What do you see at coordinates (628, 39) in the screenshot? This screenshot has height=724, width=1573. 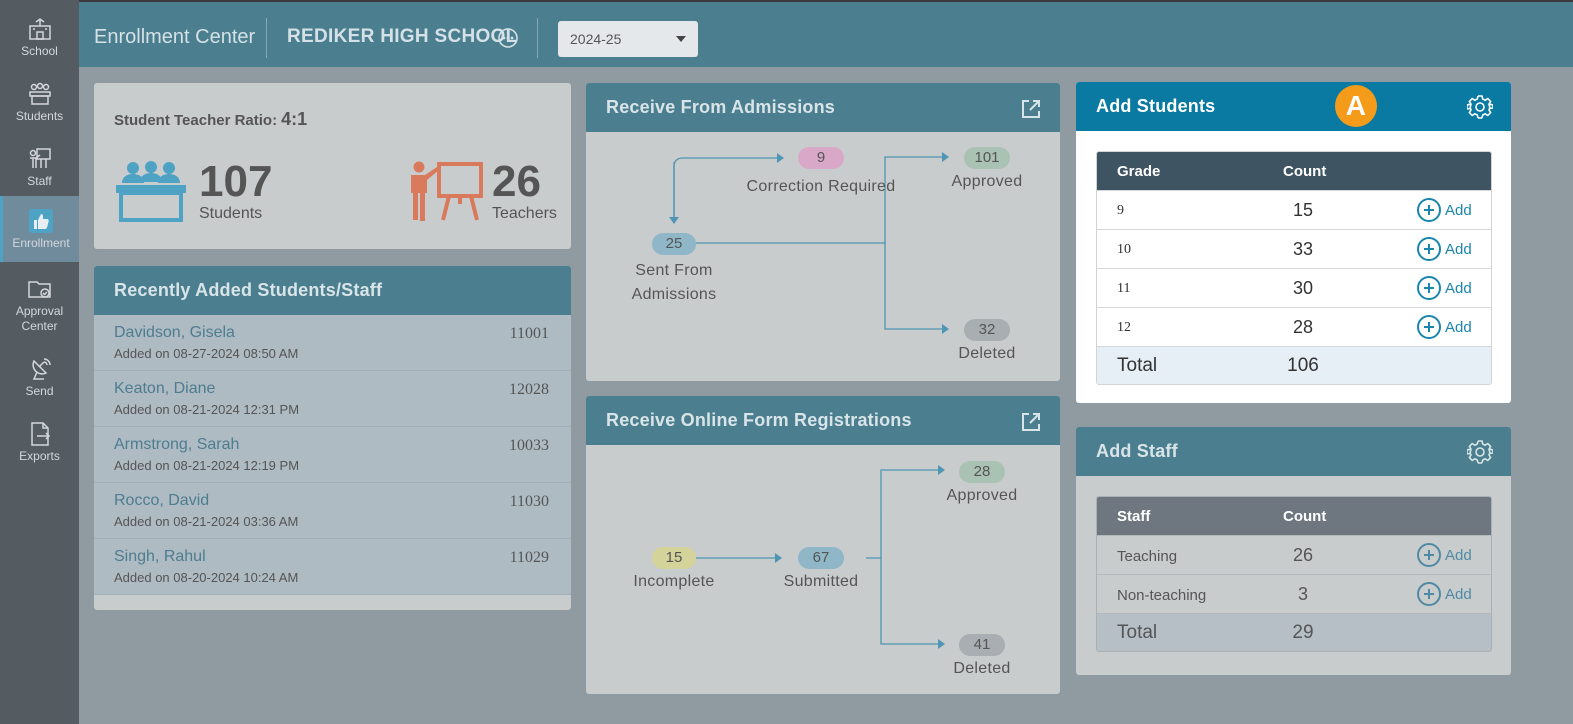 I see `year-select: 2024-25` at bounding box center [628, 39].